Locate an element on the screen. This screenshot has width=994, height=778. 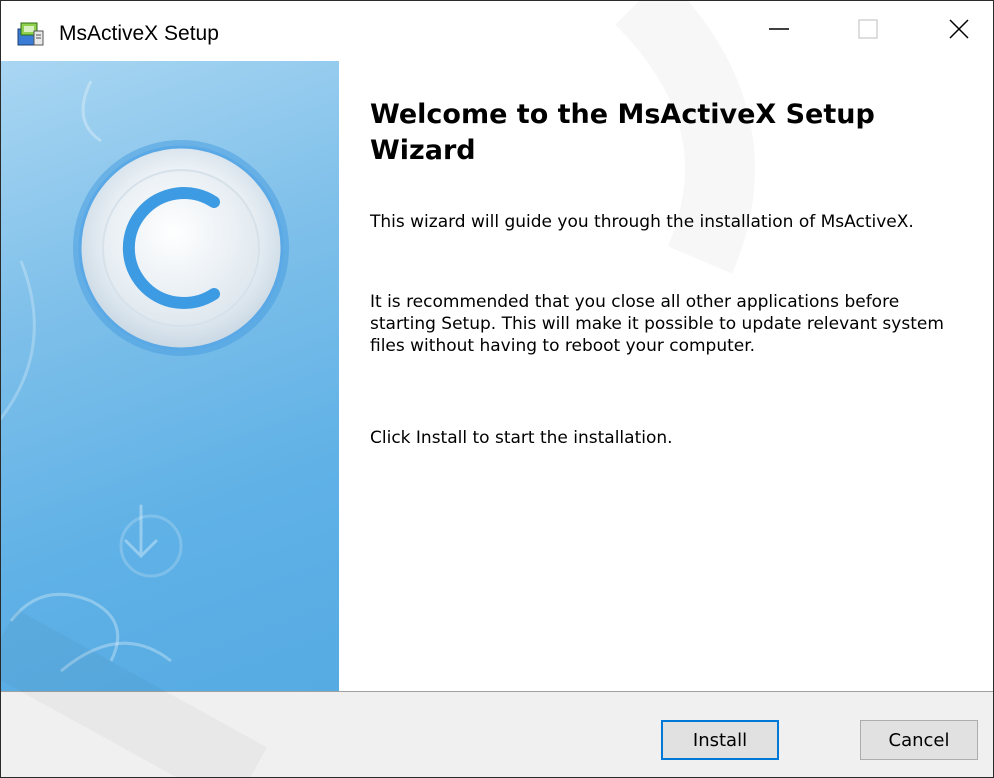
window-title: MsActiveX Setup is located at coordinates (139, 33).